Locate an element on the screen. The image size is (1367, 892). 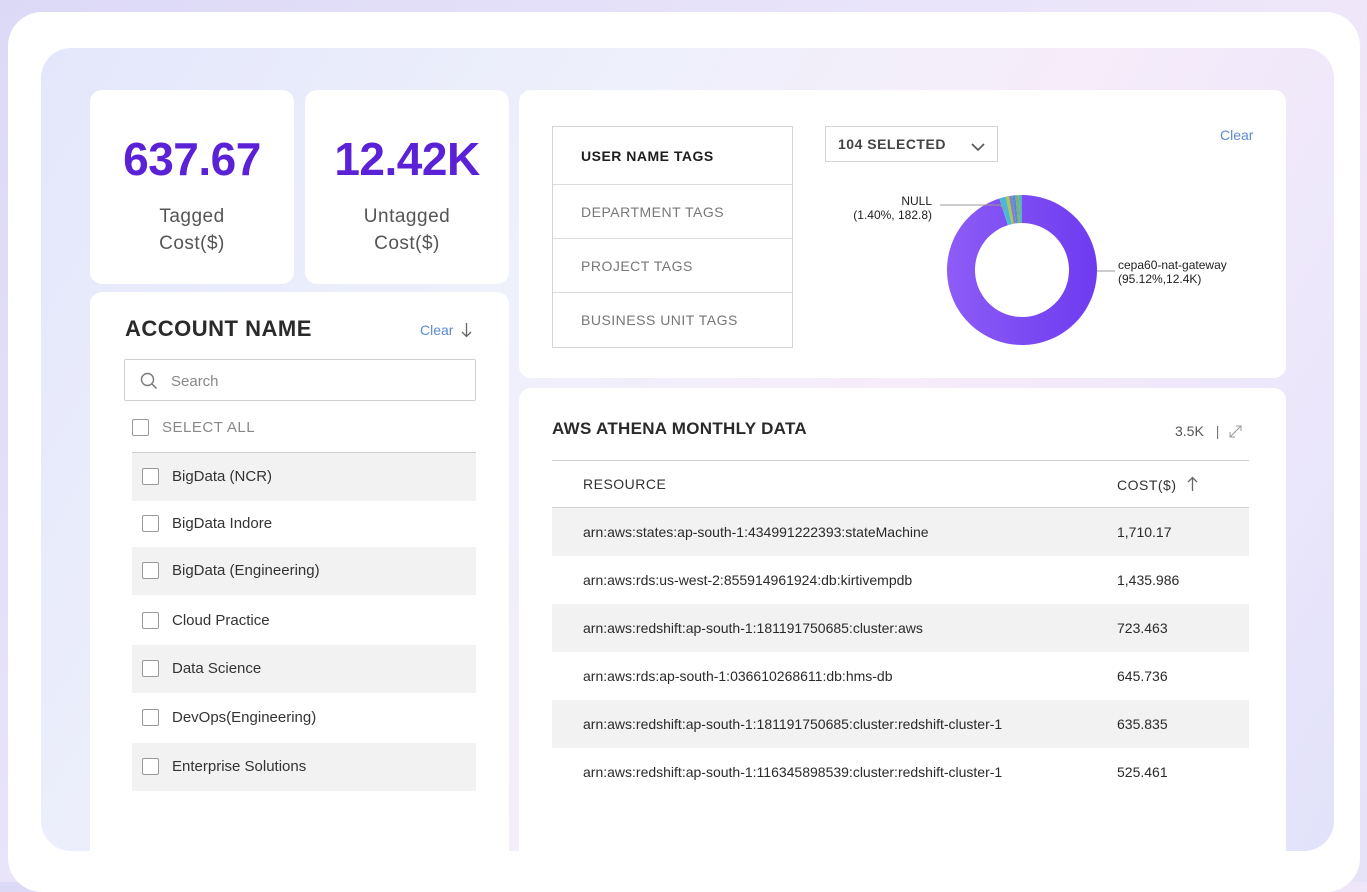
donut-label-null: NULL (1.40%, 182.8) is located at coordinates (887, 208).